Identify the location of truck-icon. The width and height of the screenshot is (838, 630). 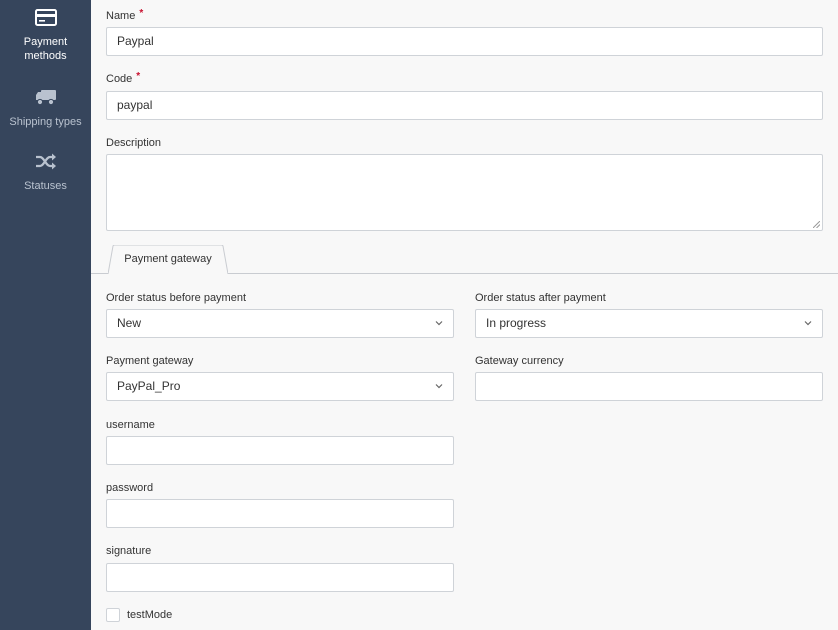
(45, 99).